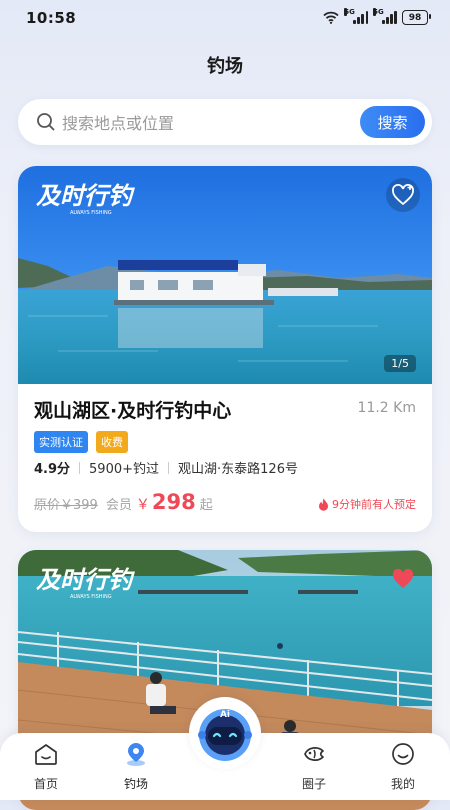 The width and height of the screenshot is (450, 810). Describe the element at coordinates (314, 766) in the screenshot. I see `nav-item-community: 圈子` at that location.